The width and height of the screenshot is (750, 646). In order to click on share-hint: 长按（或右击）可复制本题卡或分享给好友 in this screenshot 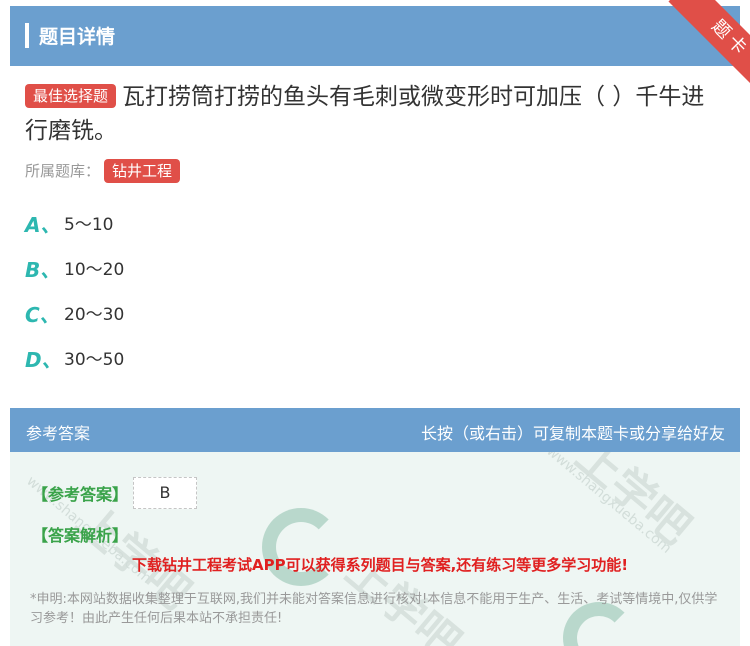, I will do `click(573, 432)`.